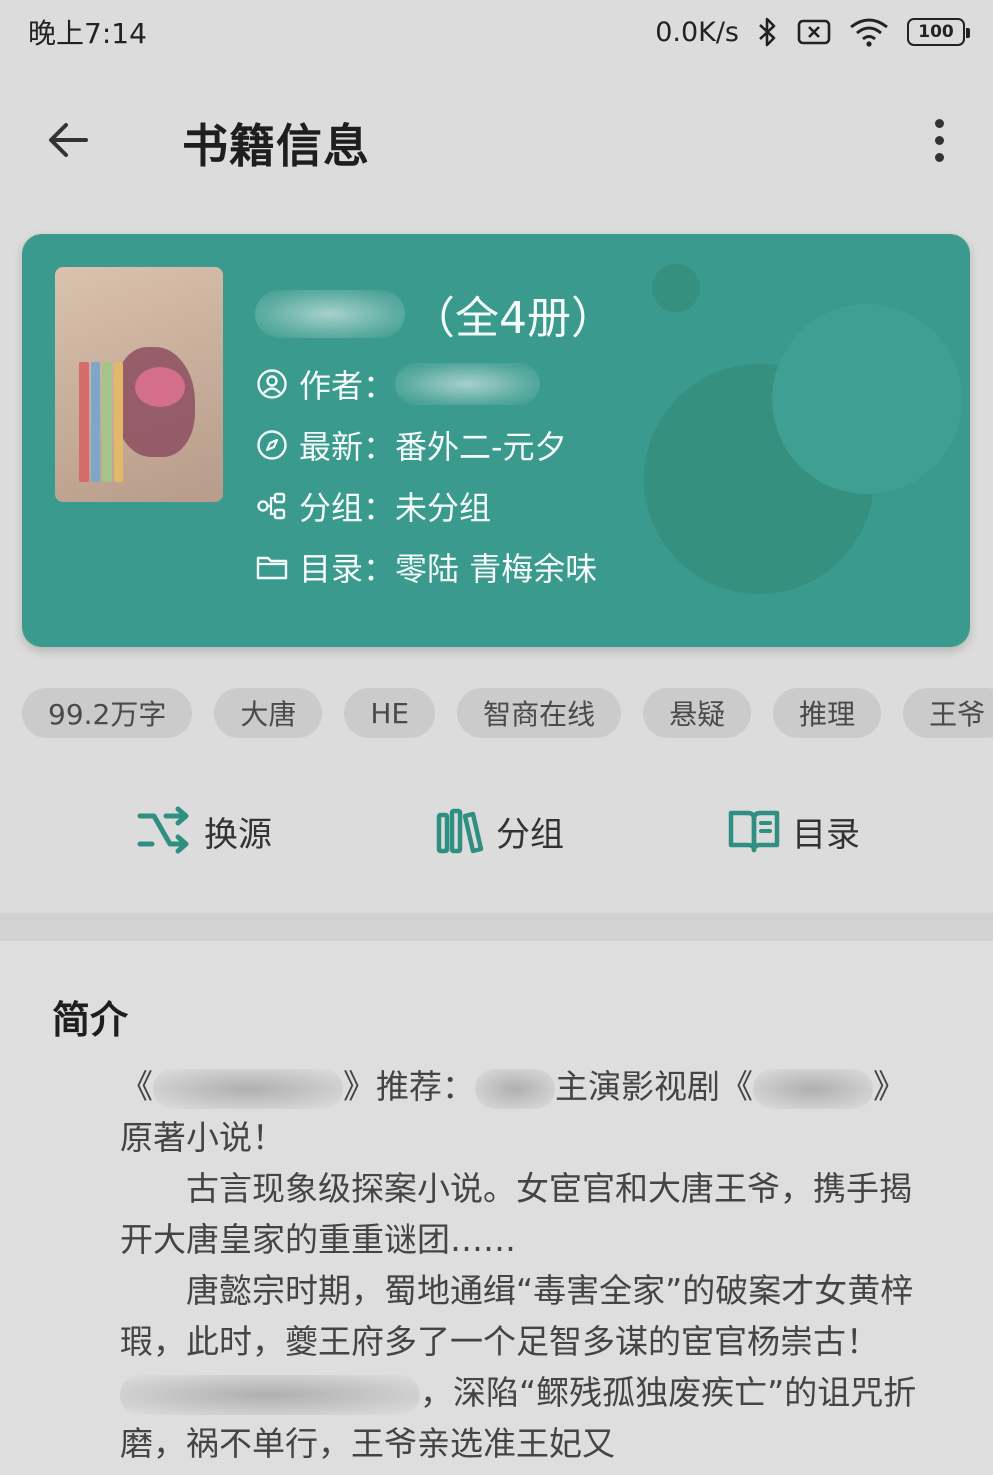 The height and width of the screenshot is (1475, 993). Describe the element at coordinates (496, 138) in the screenshot. I see `toolbar: 书籍信息` at that location.